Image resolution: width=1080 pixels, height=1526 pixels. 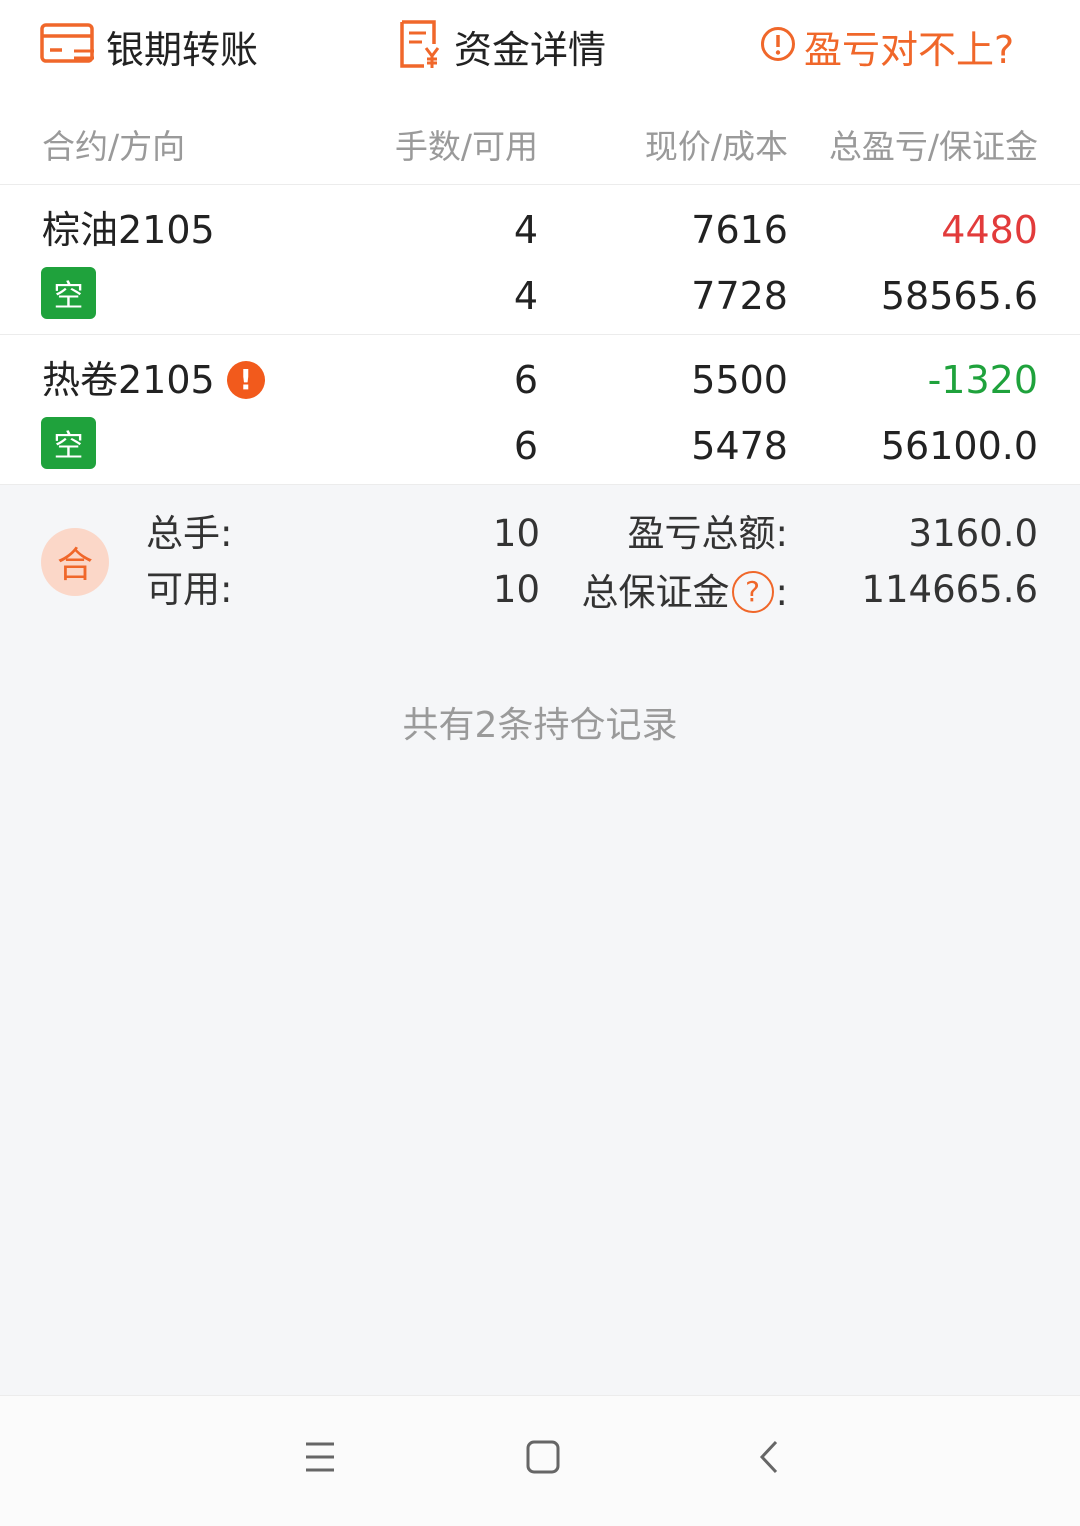 What do you see at coordinates (540, 725) in the screenshot?
I see `record-count-text: 共有2条持仓记录` at bounding box center [540, 725].